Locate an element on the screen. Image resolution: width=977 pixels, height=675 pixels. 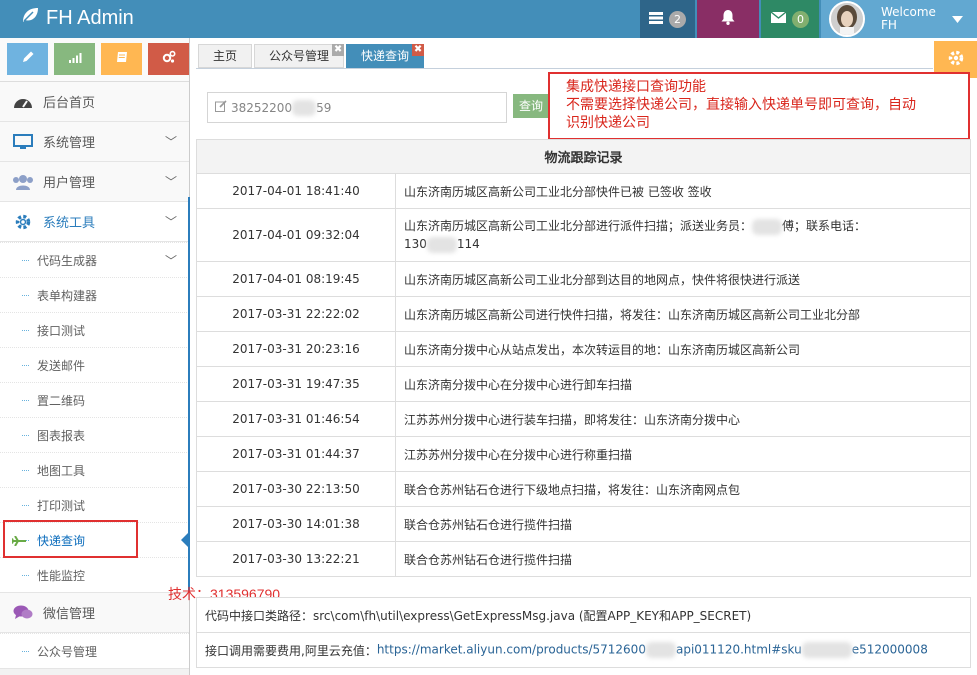
sidebar-item-send-mail: 发送邮件 is located at coordinates (94, 364).